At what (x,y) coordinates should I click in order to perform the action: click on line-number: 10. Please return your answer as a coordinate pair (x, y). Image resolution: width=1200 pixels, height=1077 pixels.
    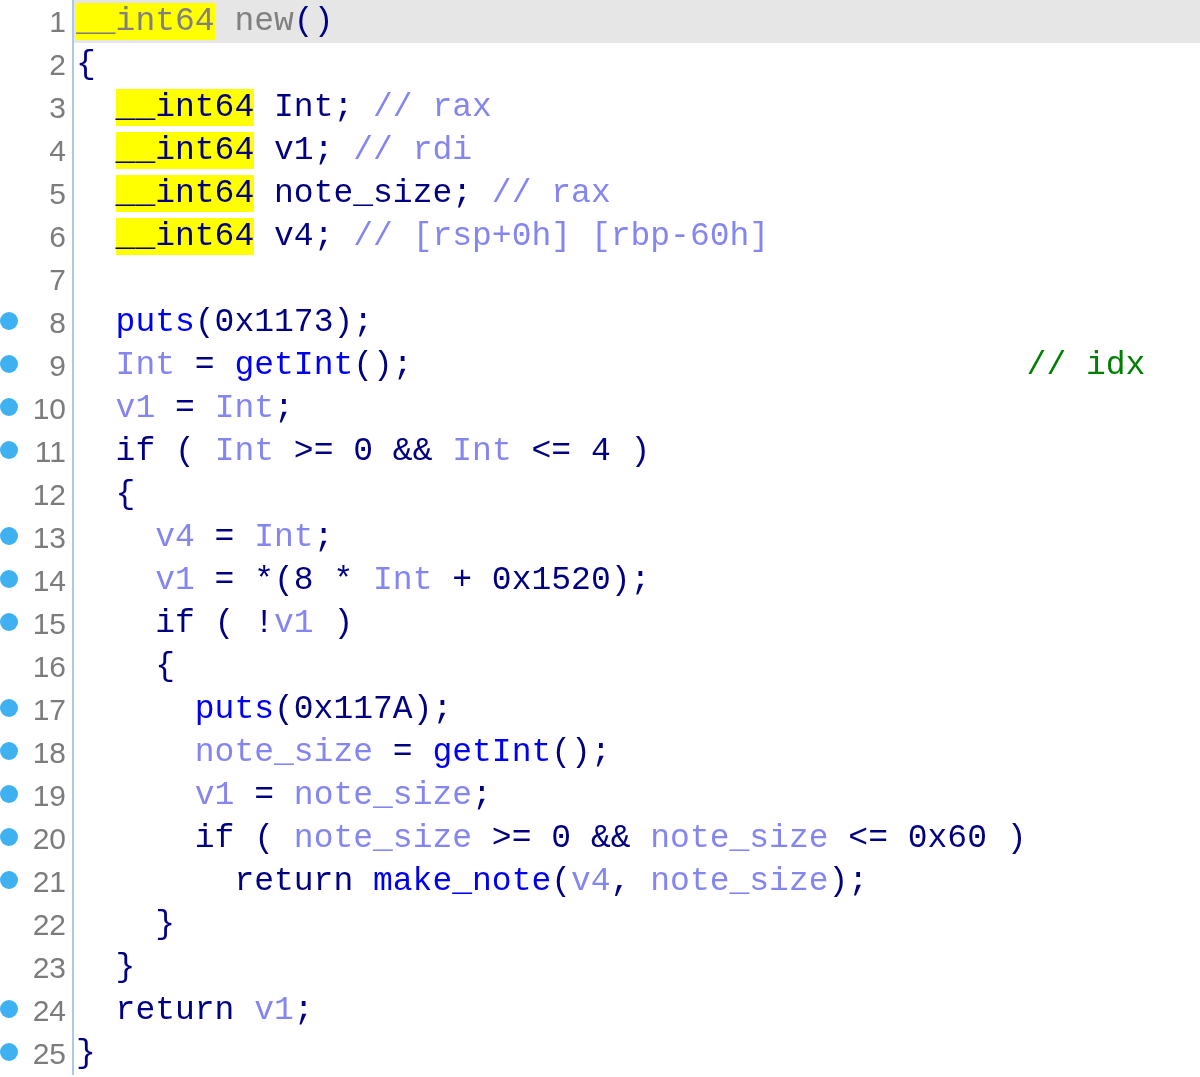
    Looking at the image, I should click on (49, 408).